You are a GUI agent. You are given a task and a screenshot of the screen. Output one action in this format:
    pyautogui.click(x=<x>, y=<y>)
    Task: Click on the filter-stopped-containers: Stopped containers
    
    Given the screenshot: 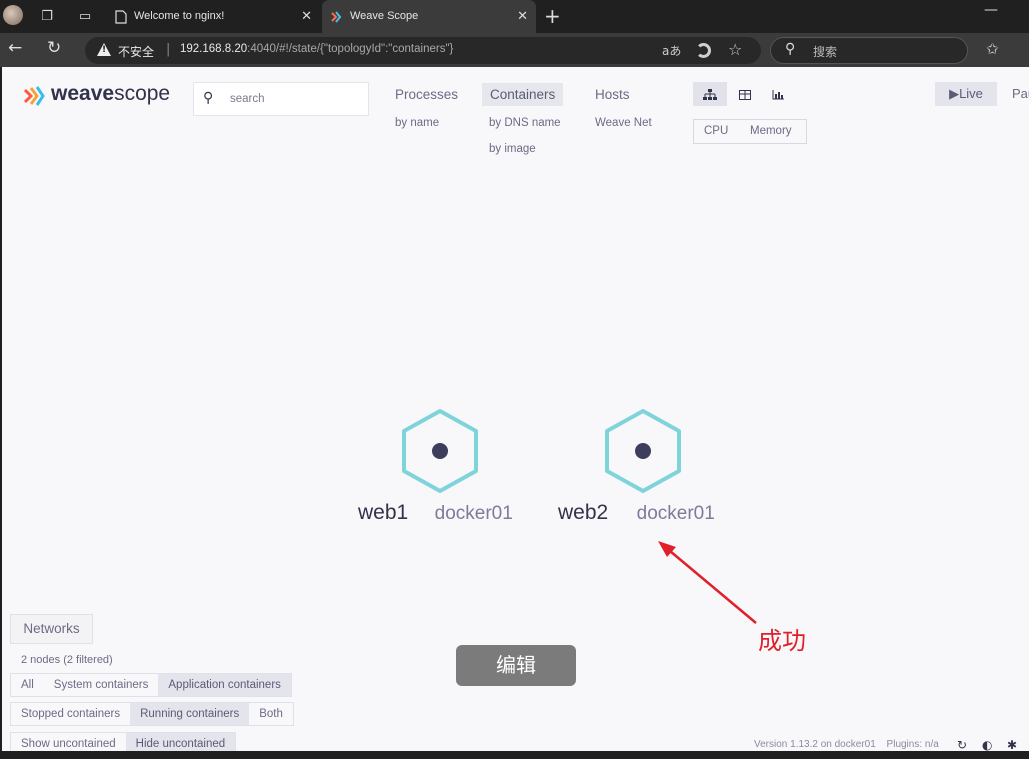 What is the action you would take?
    pyautogui.click(x=70, y=714)
    